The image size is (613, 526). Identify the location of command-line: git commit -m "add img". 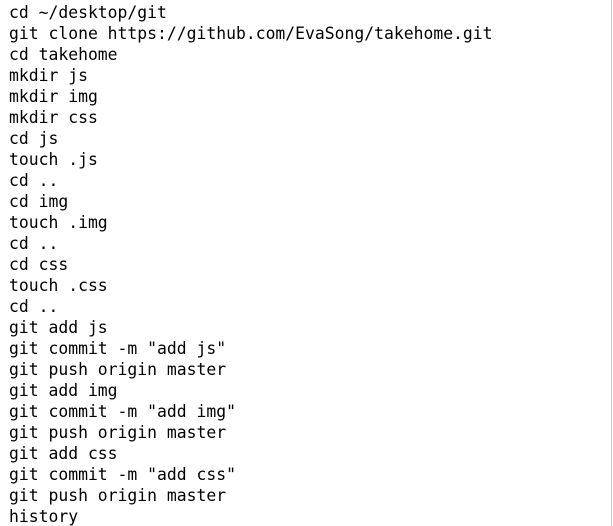
(122, 411).